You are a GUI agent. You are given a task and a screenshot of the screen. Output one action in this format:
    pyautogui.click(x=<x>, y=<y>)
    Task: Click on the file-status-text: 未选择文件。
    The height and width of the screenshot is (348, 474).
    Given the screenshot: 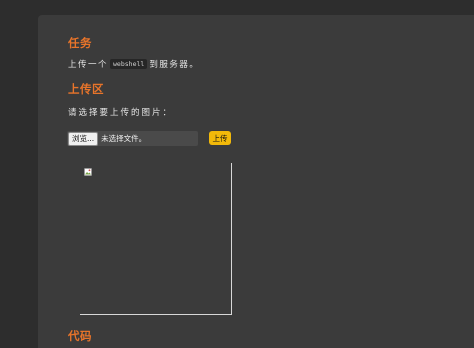 What is the action you would take?
    pyautogui.click(x=124, y=138)
    